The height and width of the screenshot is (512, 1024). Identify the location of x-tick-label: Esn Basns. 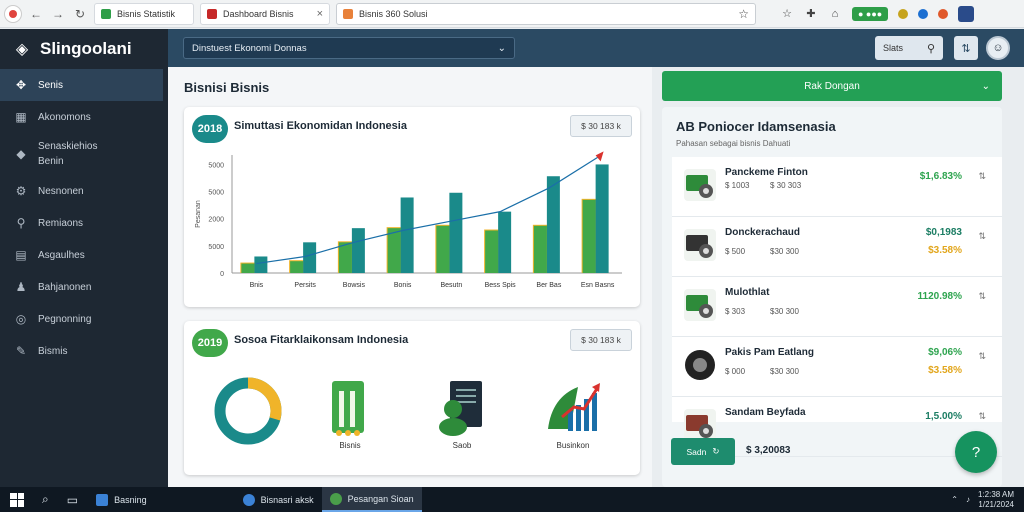
(598, 285).